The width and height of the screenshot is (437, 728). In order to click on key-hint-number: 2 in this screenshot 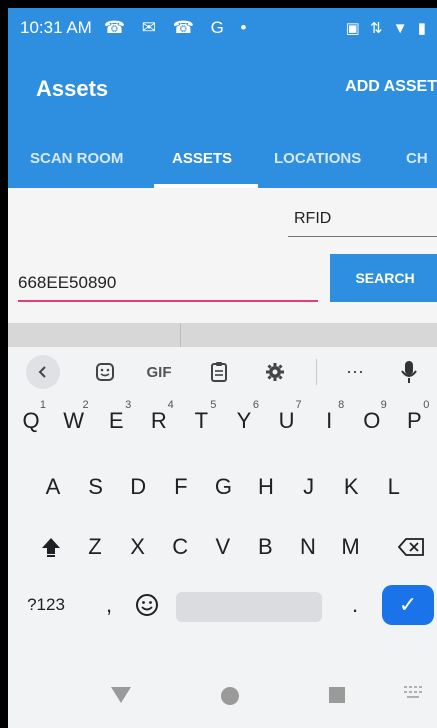, I will do `click(85, 405)`.